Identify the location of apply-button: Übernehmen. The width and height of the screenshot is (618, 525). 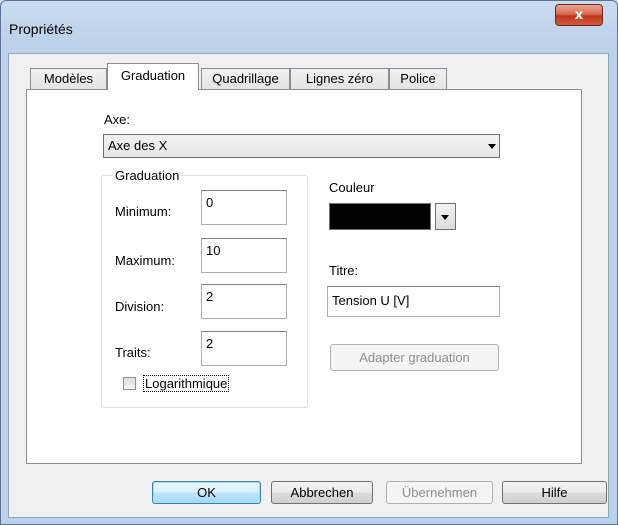
(439, 492).